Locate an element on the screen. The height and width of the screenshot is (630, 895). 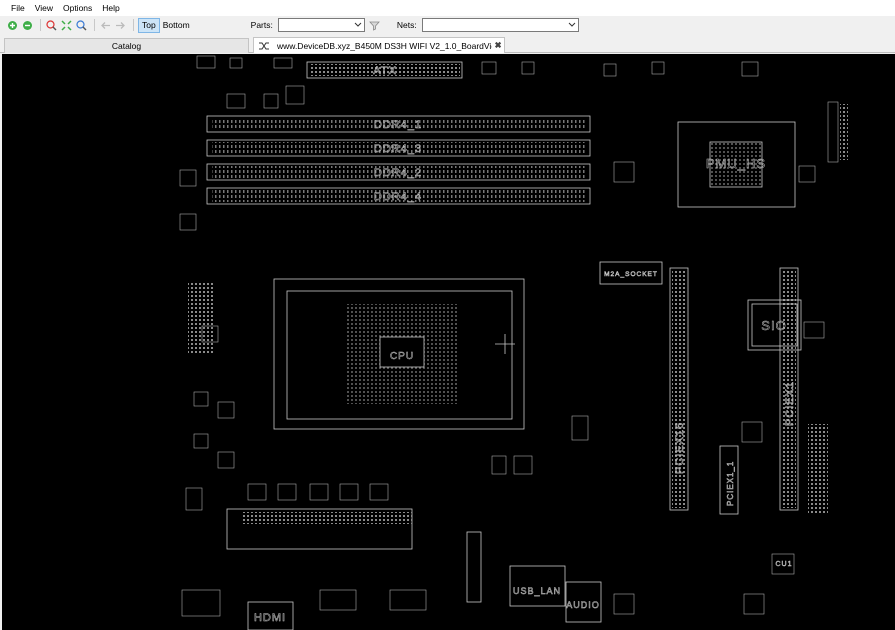
pmu-hs-label: PMU_HS is located at coordinates (736, 163).